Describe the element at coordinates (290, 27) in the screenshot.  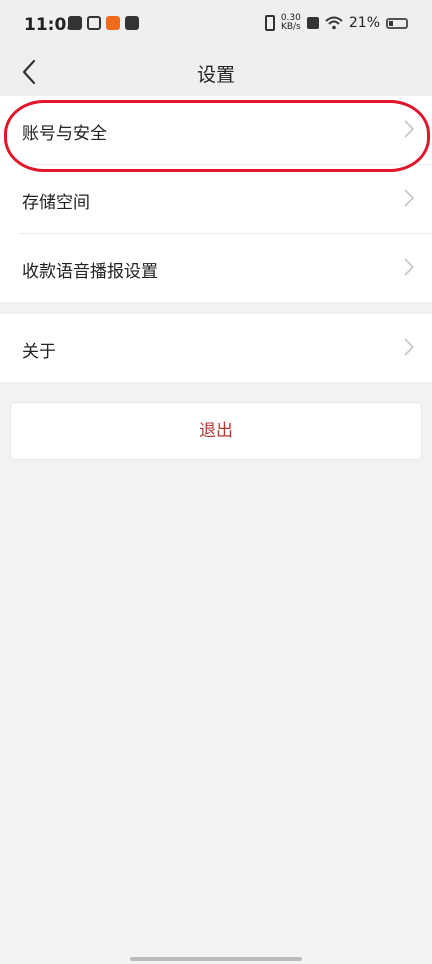
I see `net-speed-unit: KB/s` at that location.